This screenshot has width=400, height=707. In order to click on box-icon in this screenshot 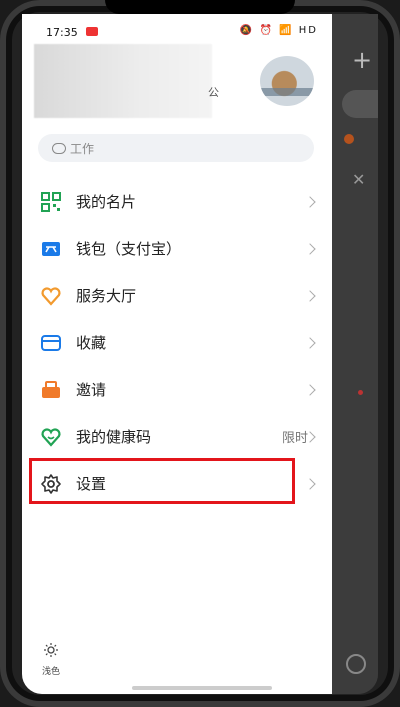, I will do `click(51, 343)`.